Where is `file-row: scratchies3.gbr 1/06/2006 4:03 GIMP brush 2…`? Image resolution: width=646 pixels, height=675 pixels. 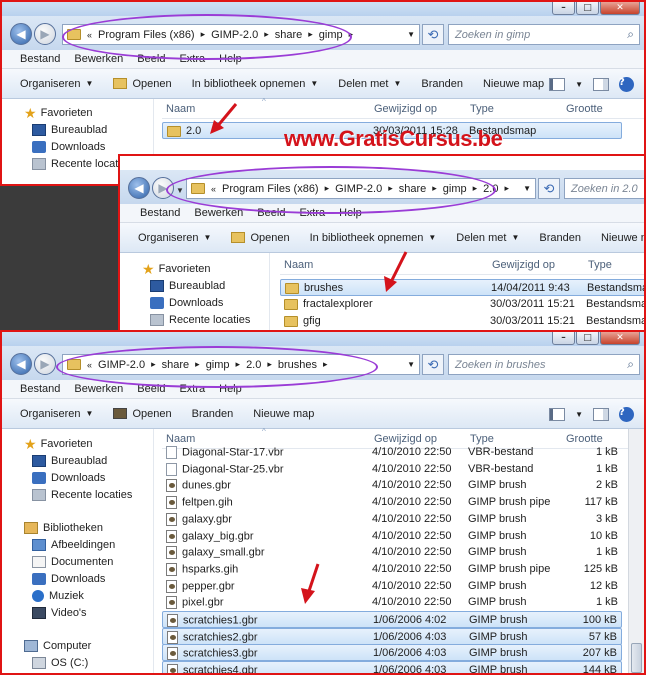 file-row: scratchies3.gbr 1/06/2006 4:03 GIMP brush 2… is located at coordinates (392, 653).